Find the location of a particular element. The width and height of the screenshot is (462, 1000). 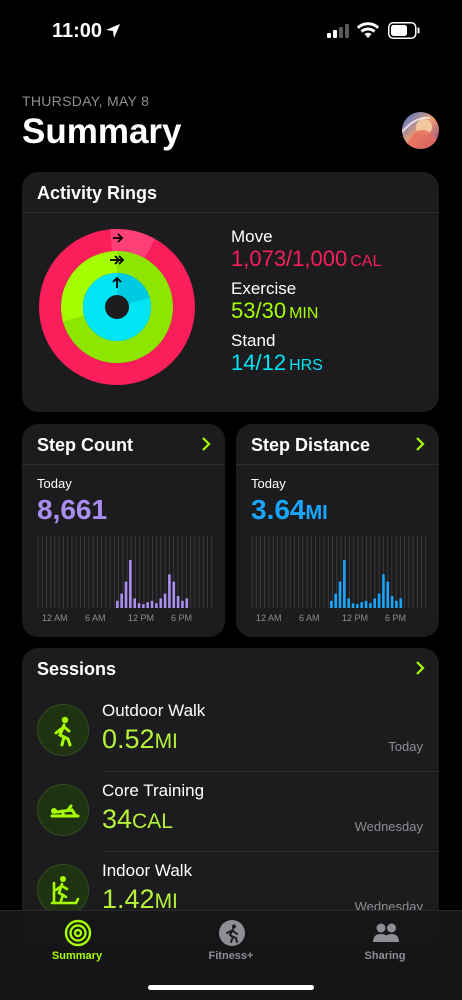

session-value: 0.52MI is located at coordinates (140, 739).